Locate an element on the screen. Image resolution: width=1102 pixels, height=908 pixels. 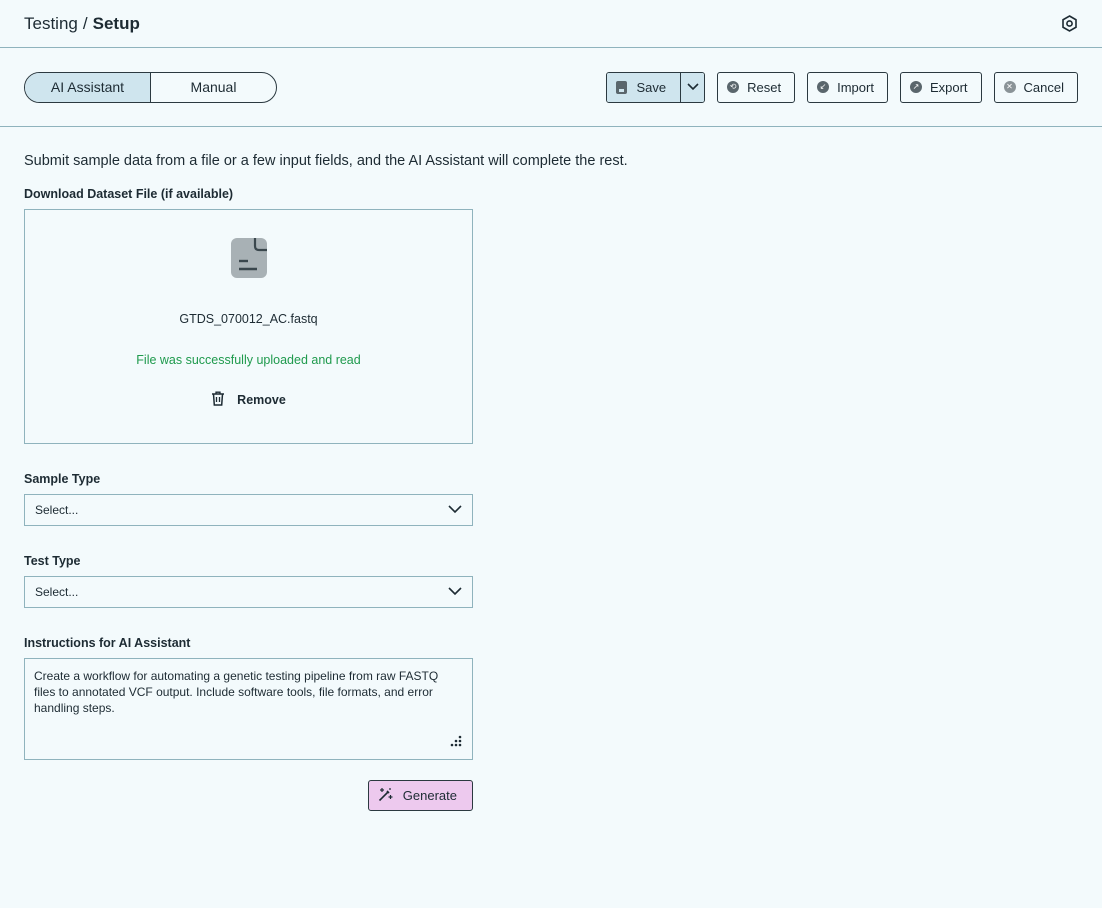
reset-icon: ⟲ is located at coordinates (733, 87).